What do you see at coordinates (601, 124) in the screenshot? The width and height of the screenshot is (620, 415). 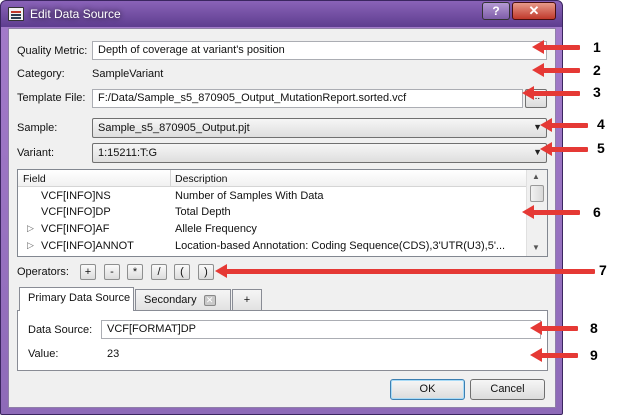 I see `annotation-number-4: 4` at bounding box center [601, 124].